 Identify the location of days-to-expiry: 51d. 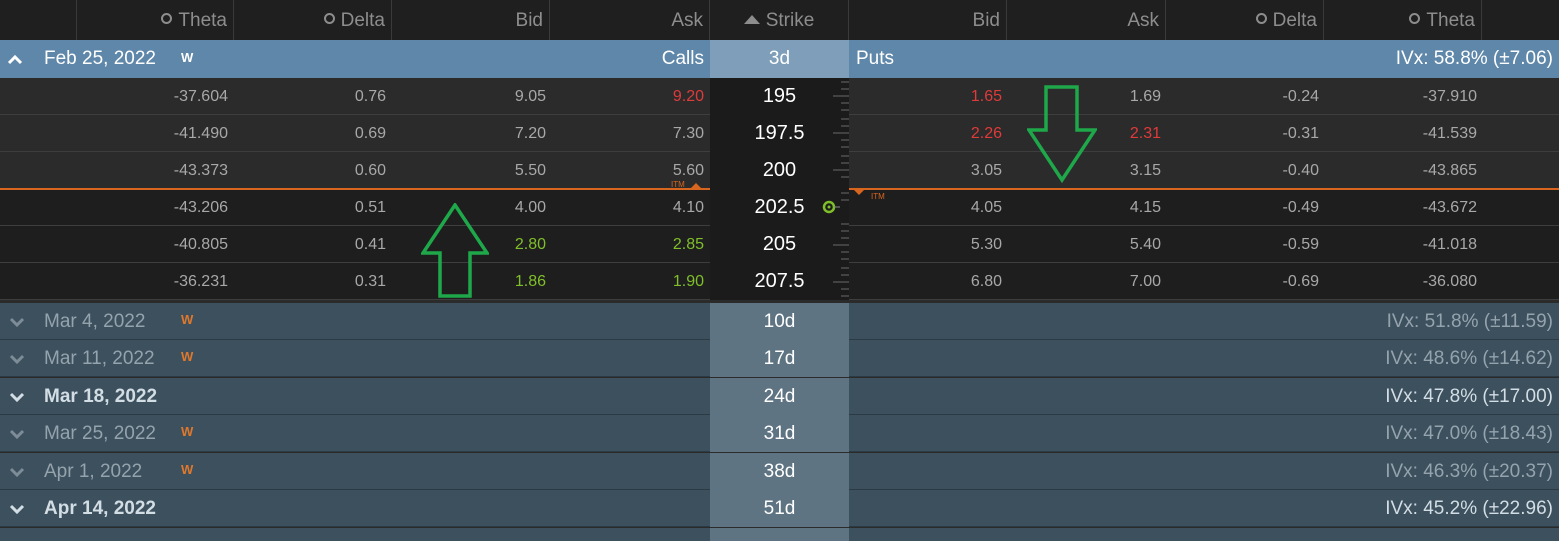
(779, 508).